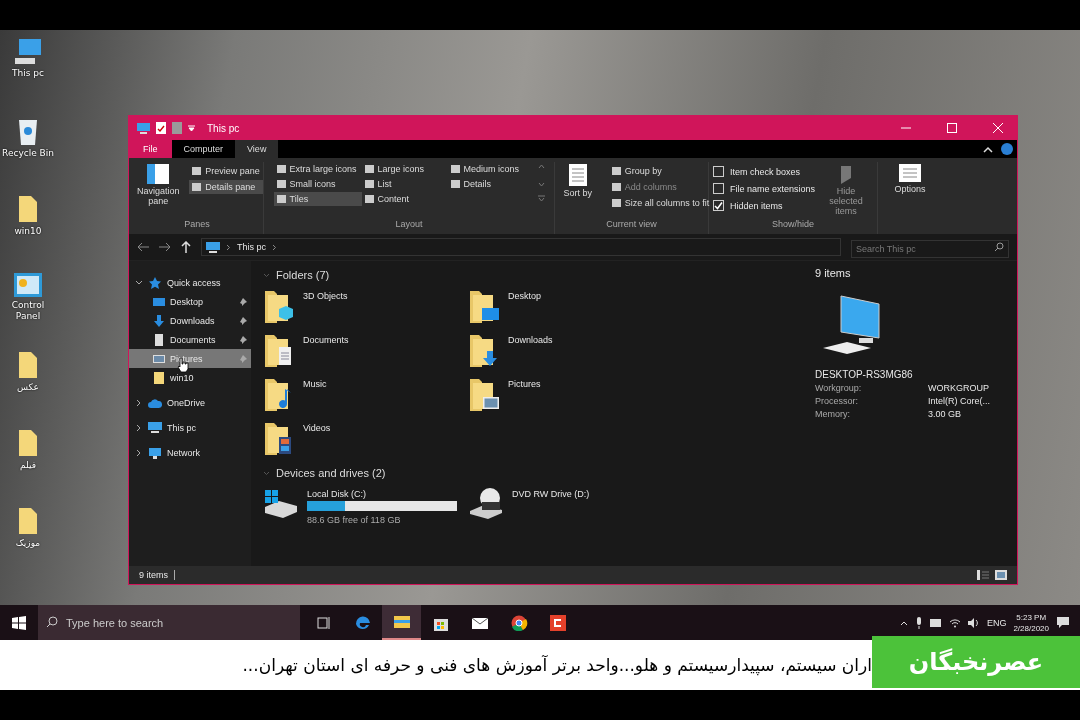 This screenshot has width=1080, height=720. I want to click on layout-option: Small icons, so click(317, 184).